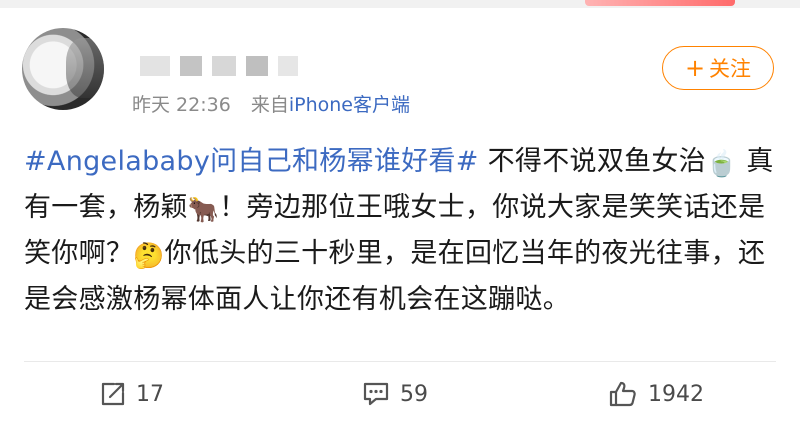 The image size is (800, 432). What do you see at coordinates (150, 394) in the screenshot?
I see `repost-count: 17` at bounding box center [150, 394].